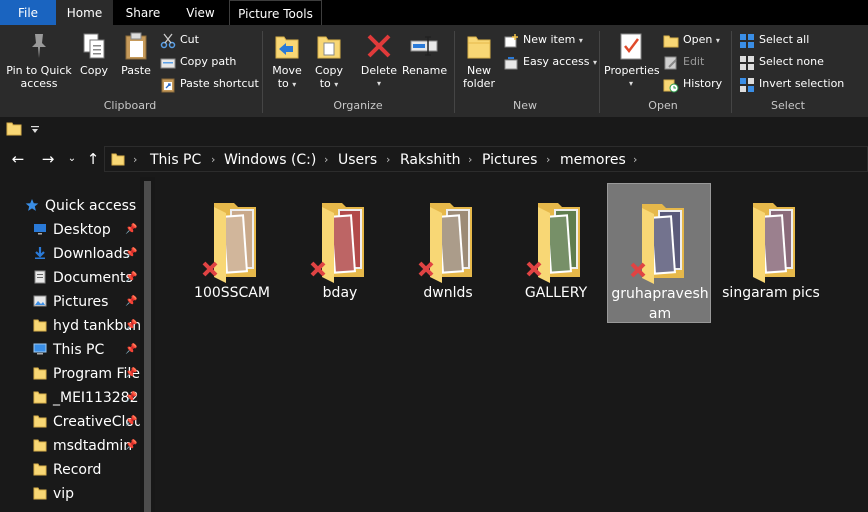  Describe the element at coordinates (72, 159) in the screenshot. I see `recent-locations-chevron-icon: ⌄` at that location.